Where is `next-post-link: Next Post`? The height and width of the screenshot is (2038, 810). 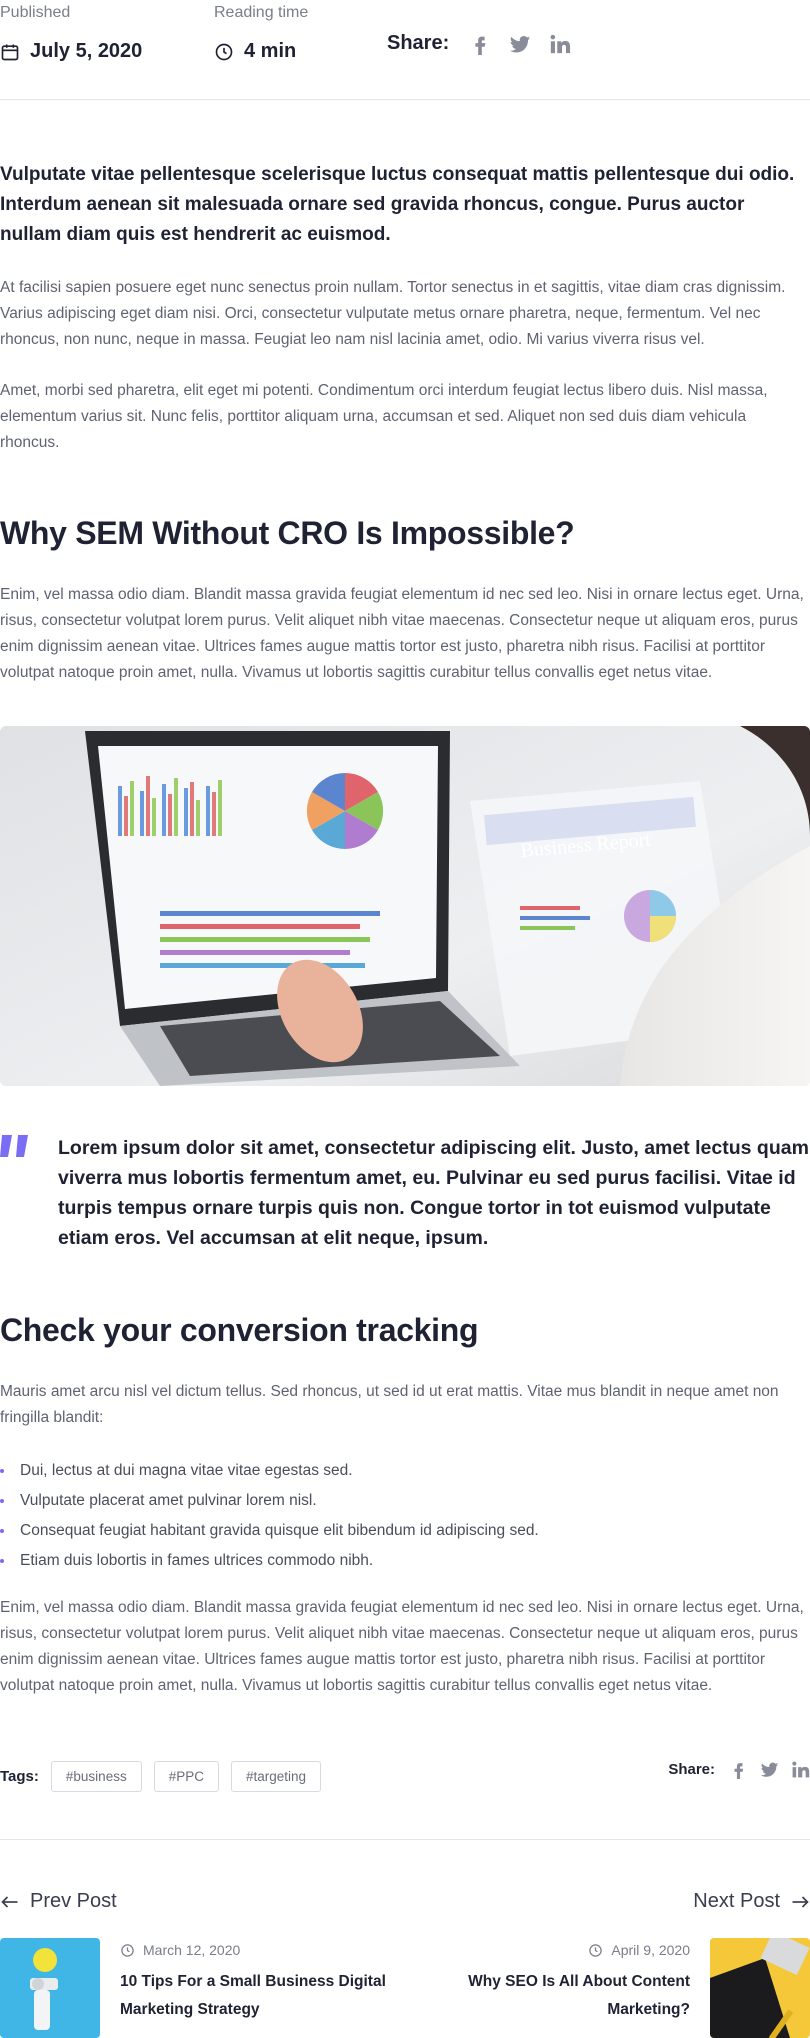 next-post-link: Next Post is located at coordinates (751, 1901).